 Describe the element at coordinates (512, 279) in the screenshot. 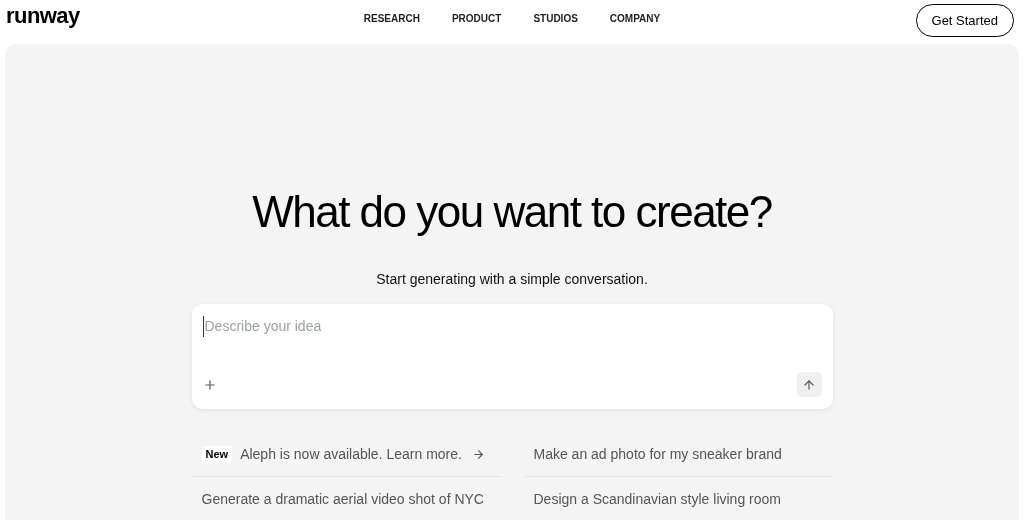

I see `hero-subtitle: Start generating with a simple conversation.` at that location.